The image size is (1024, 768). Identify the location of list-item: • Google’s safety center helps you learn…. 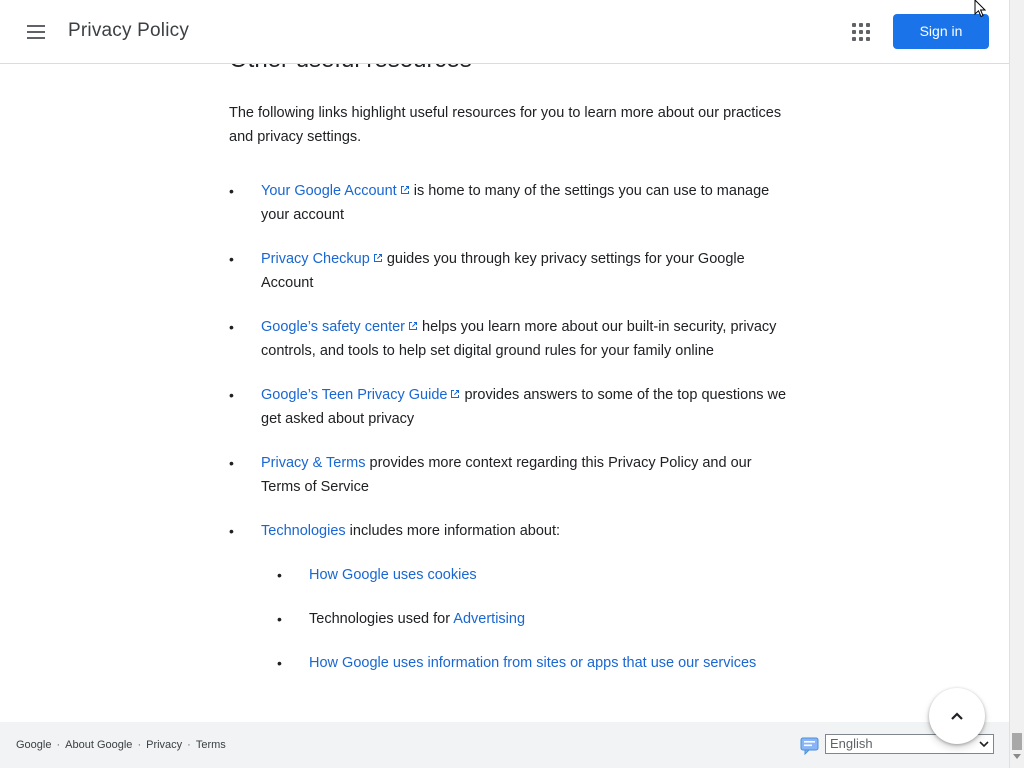
(509, 339).